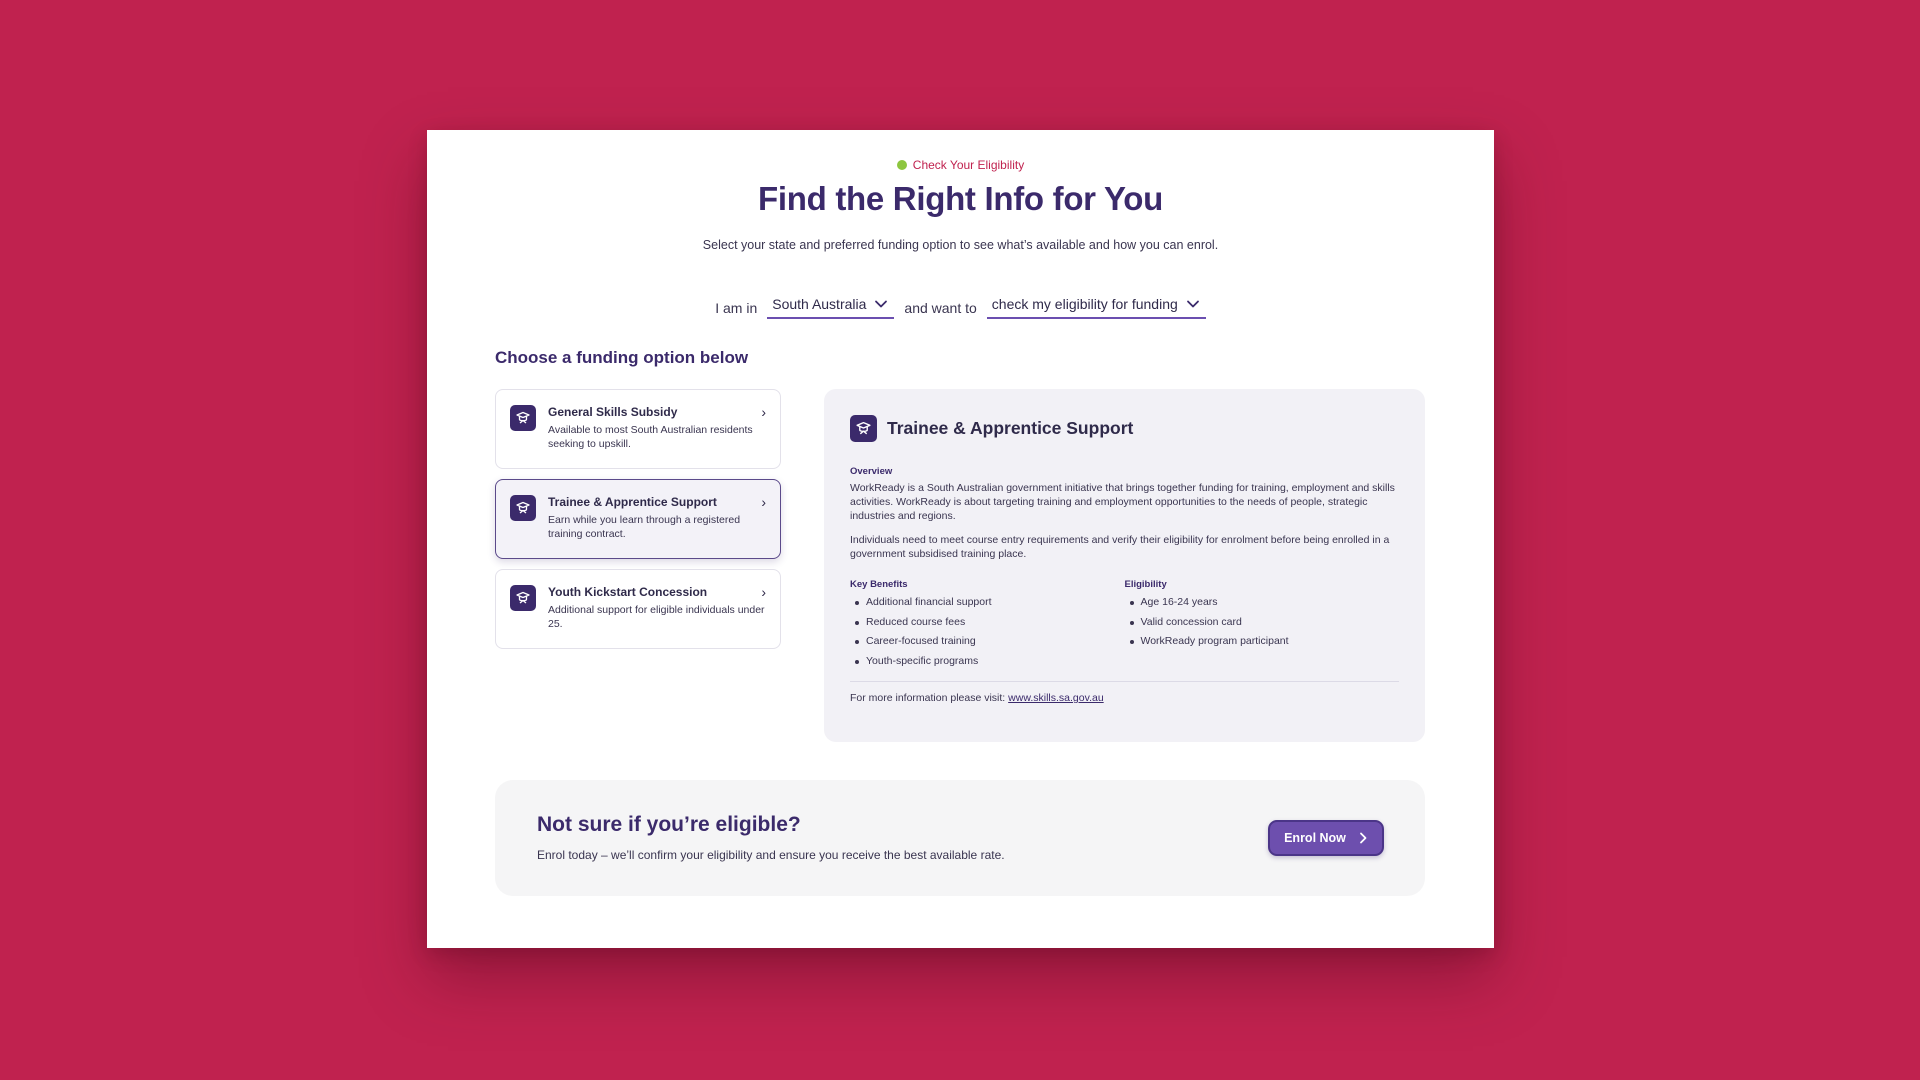 The width and height of the screenshot is (1920, 1080). I want to click on selector-prefix: I am in, so click(736, 307).